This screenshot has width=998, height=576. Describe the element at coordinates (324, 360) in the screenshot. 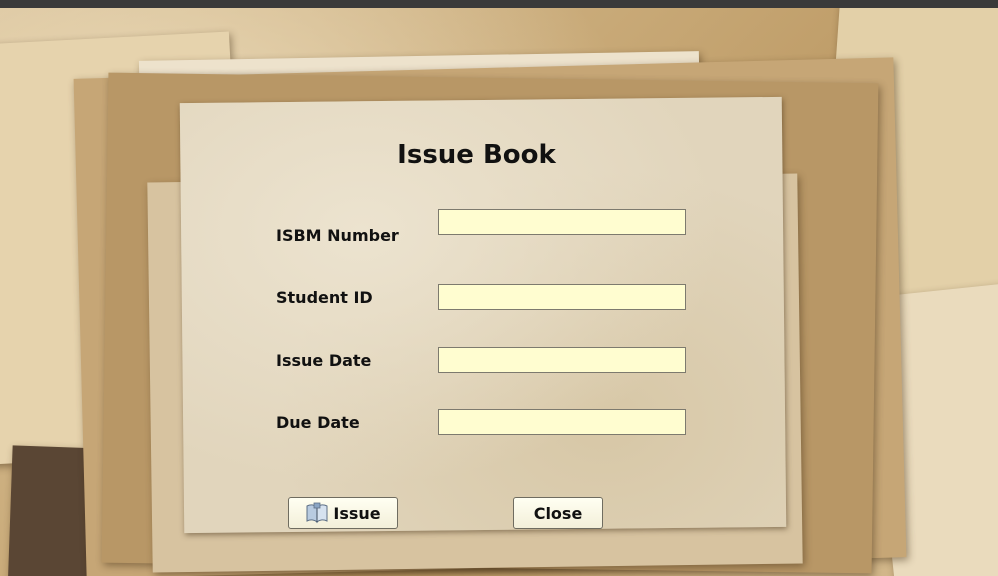

I see `issue-date-label: Issue Date` at that location.